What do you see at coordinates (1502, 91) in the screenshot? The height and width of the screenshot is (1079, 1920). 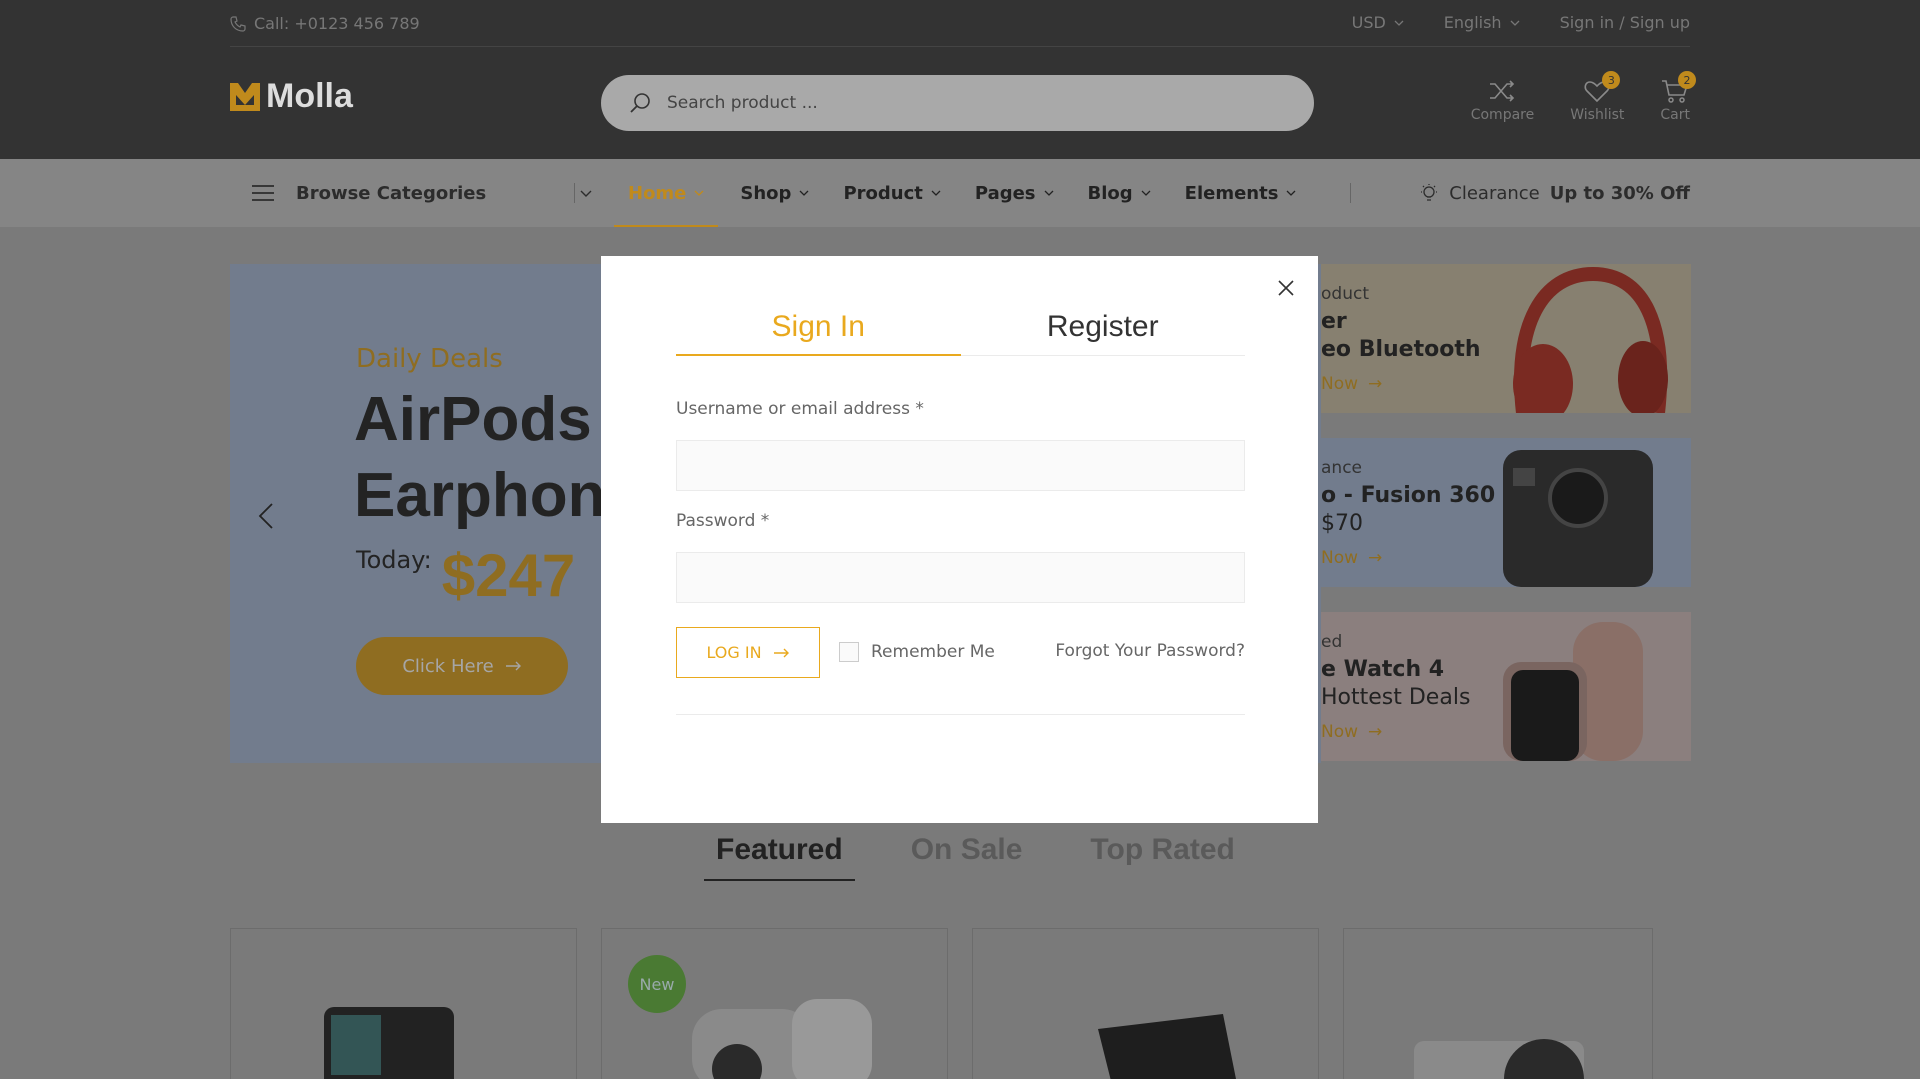 I see `shuffle-icon` at bounding box center [1502, 91].